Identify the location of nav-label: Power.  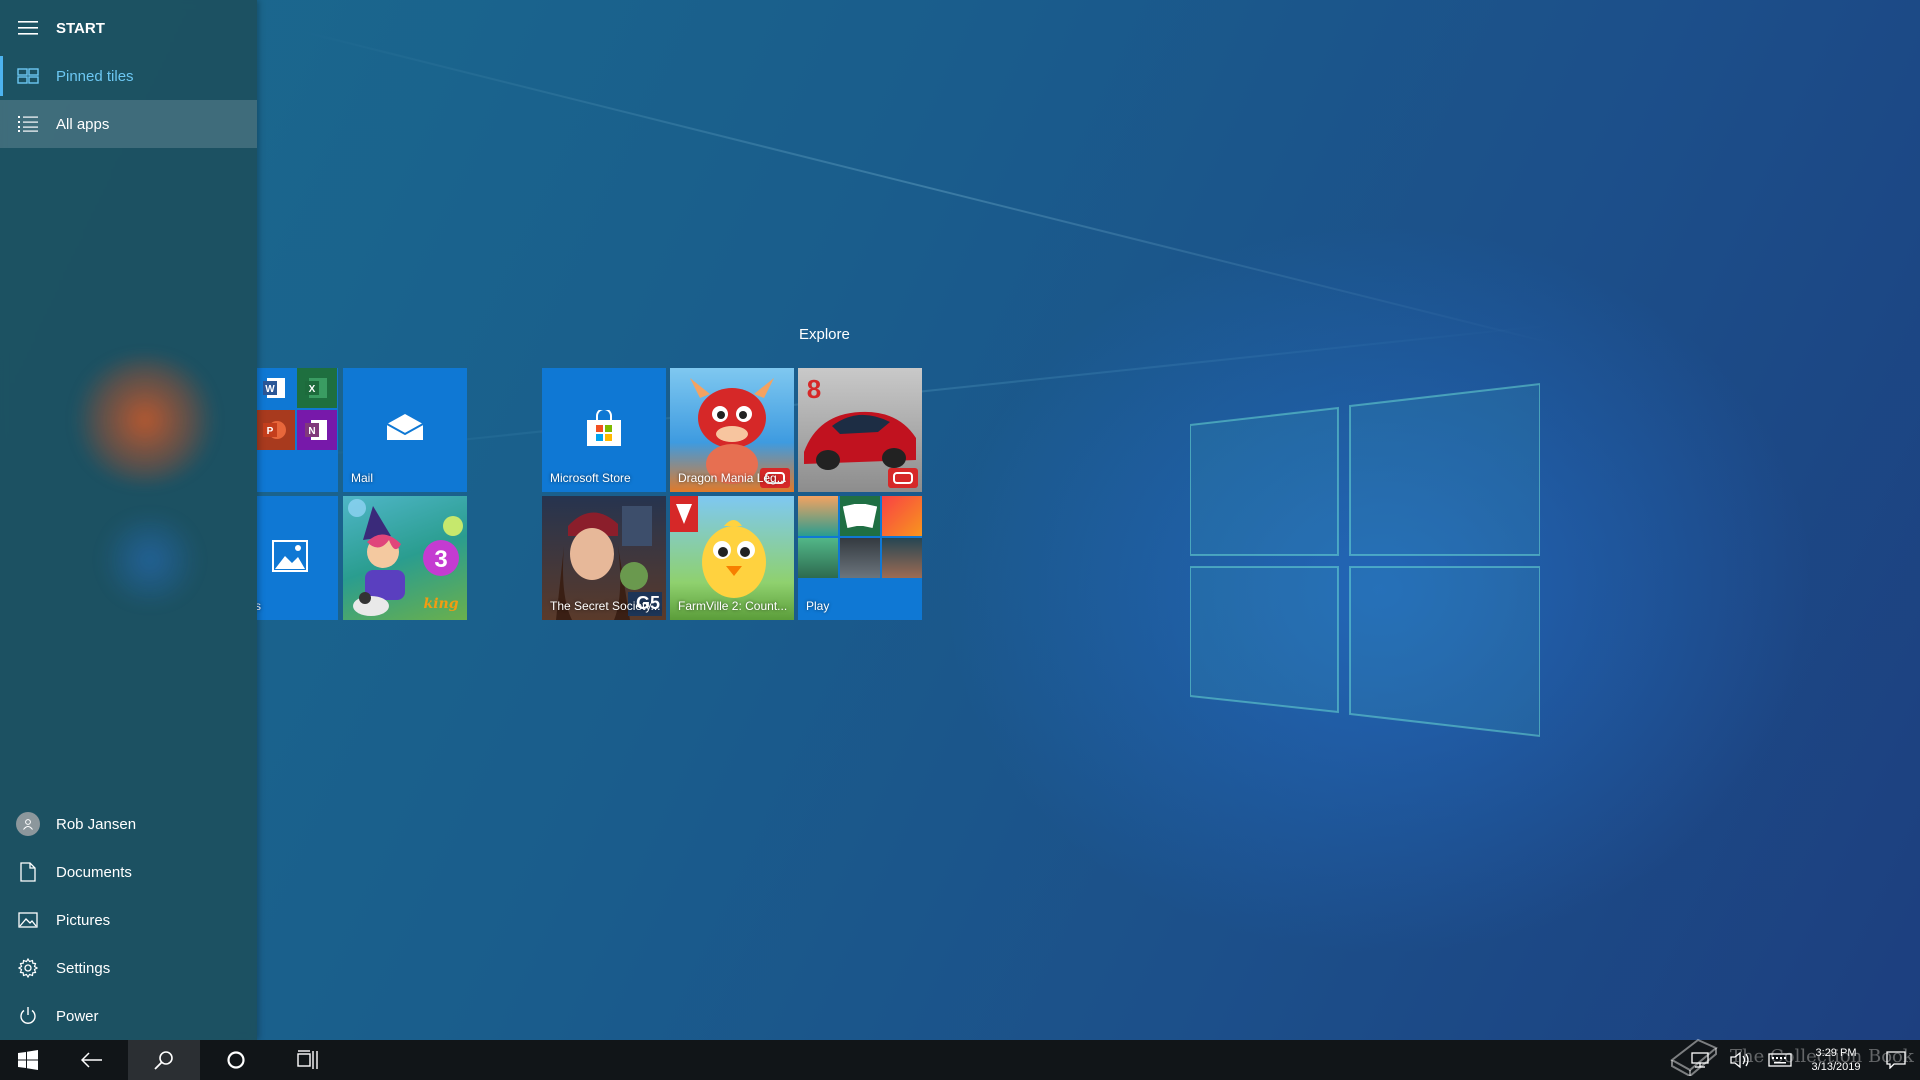
(77, 1016).